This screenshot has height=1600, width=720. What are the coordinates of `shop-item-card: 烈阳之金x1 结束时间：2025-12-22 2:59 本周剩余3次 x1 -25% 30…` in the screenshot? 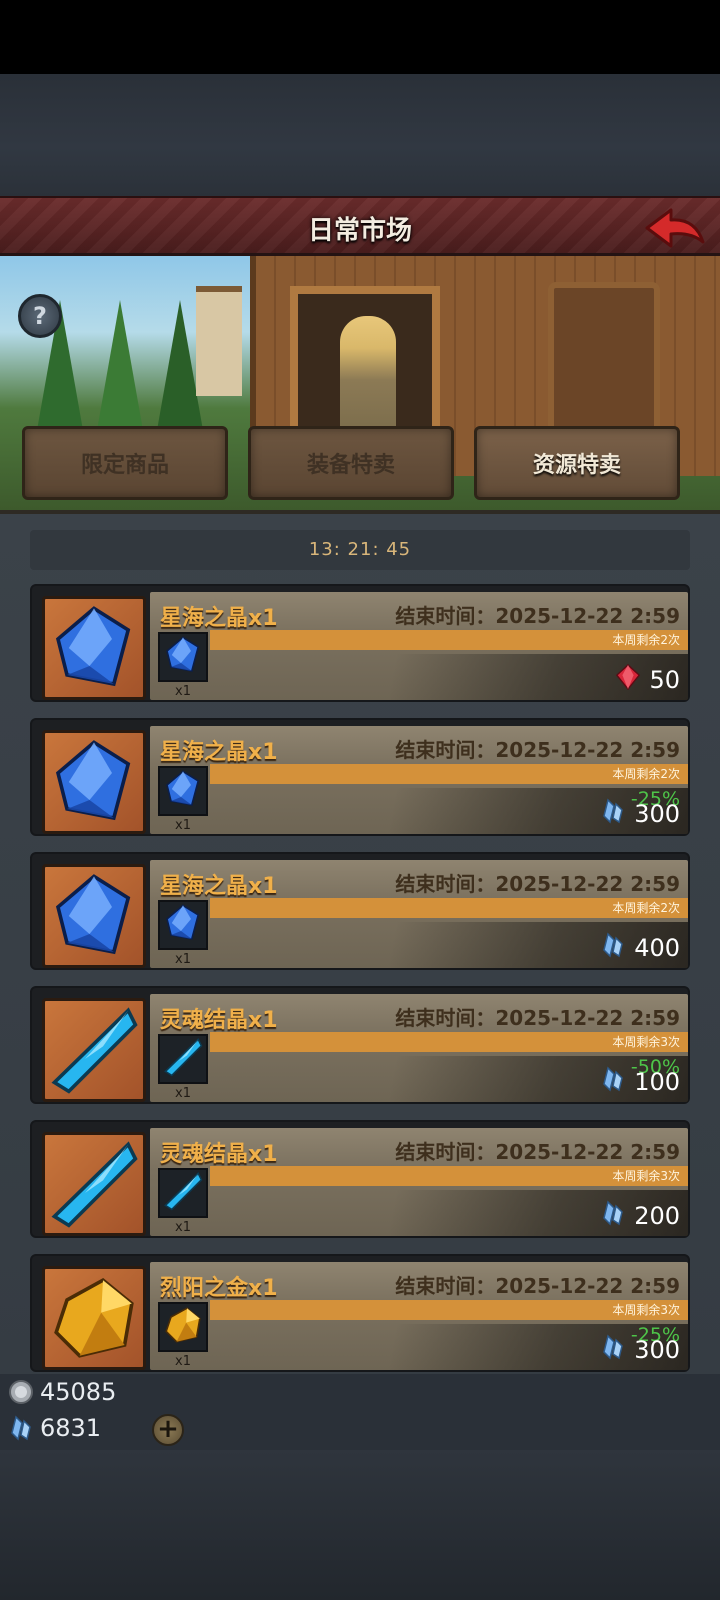 It's located at (360, 1313).